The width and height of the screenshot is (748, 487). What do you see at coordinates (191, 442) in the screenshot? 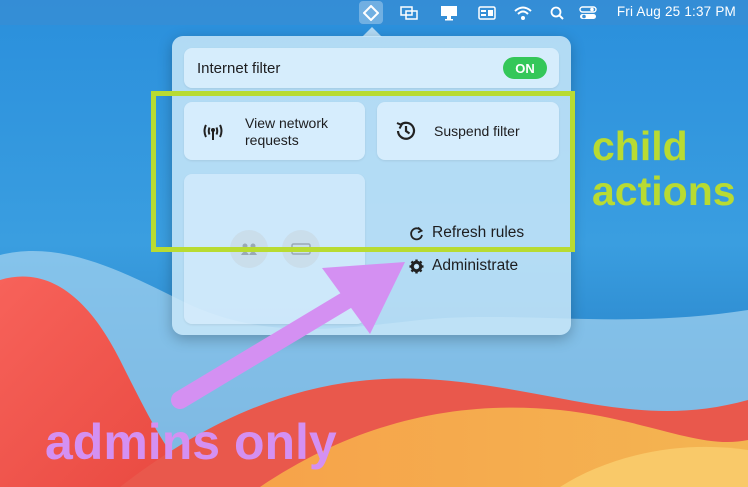
I see `admins-only-annotation: admins only` at bounding box center [191, 442].